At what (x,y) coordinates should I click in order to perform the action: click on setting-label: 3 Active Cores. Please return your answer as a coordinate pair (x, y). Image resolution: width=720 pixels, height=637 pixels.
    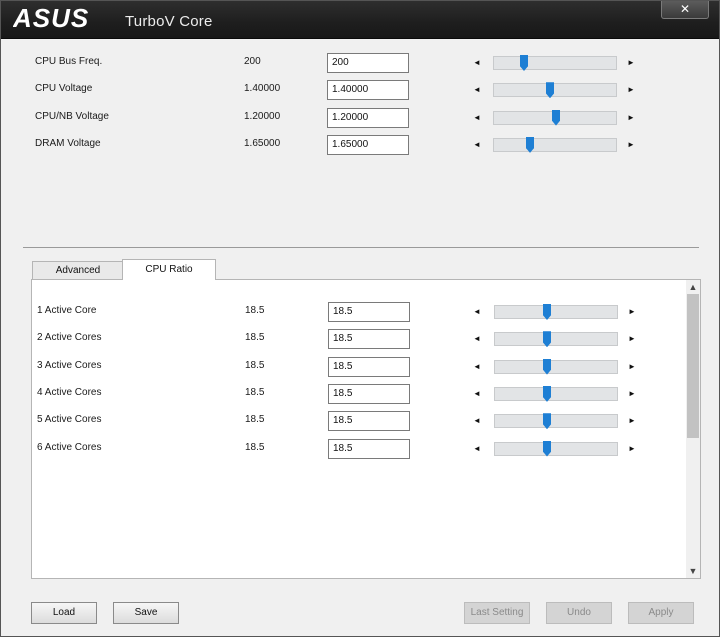
    Looking at the image, I should click on (69, 365).